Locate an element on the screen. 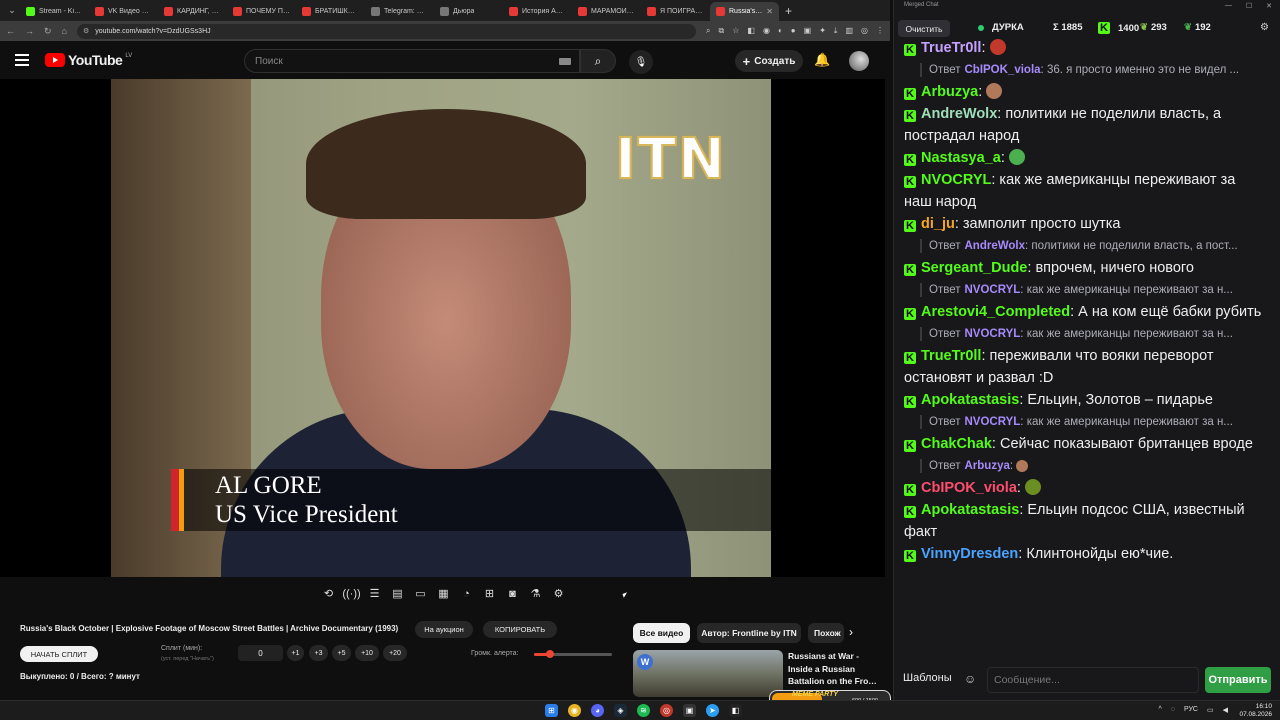 This screenshot has width=1280, height=720. chip-similar: Похож is located at coordinates (826, 633).